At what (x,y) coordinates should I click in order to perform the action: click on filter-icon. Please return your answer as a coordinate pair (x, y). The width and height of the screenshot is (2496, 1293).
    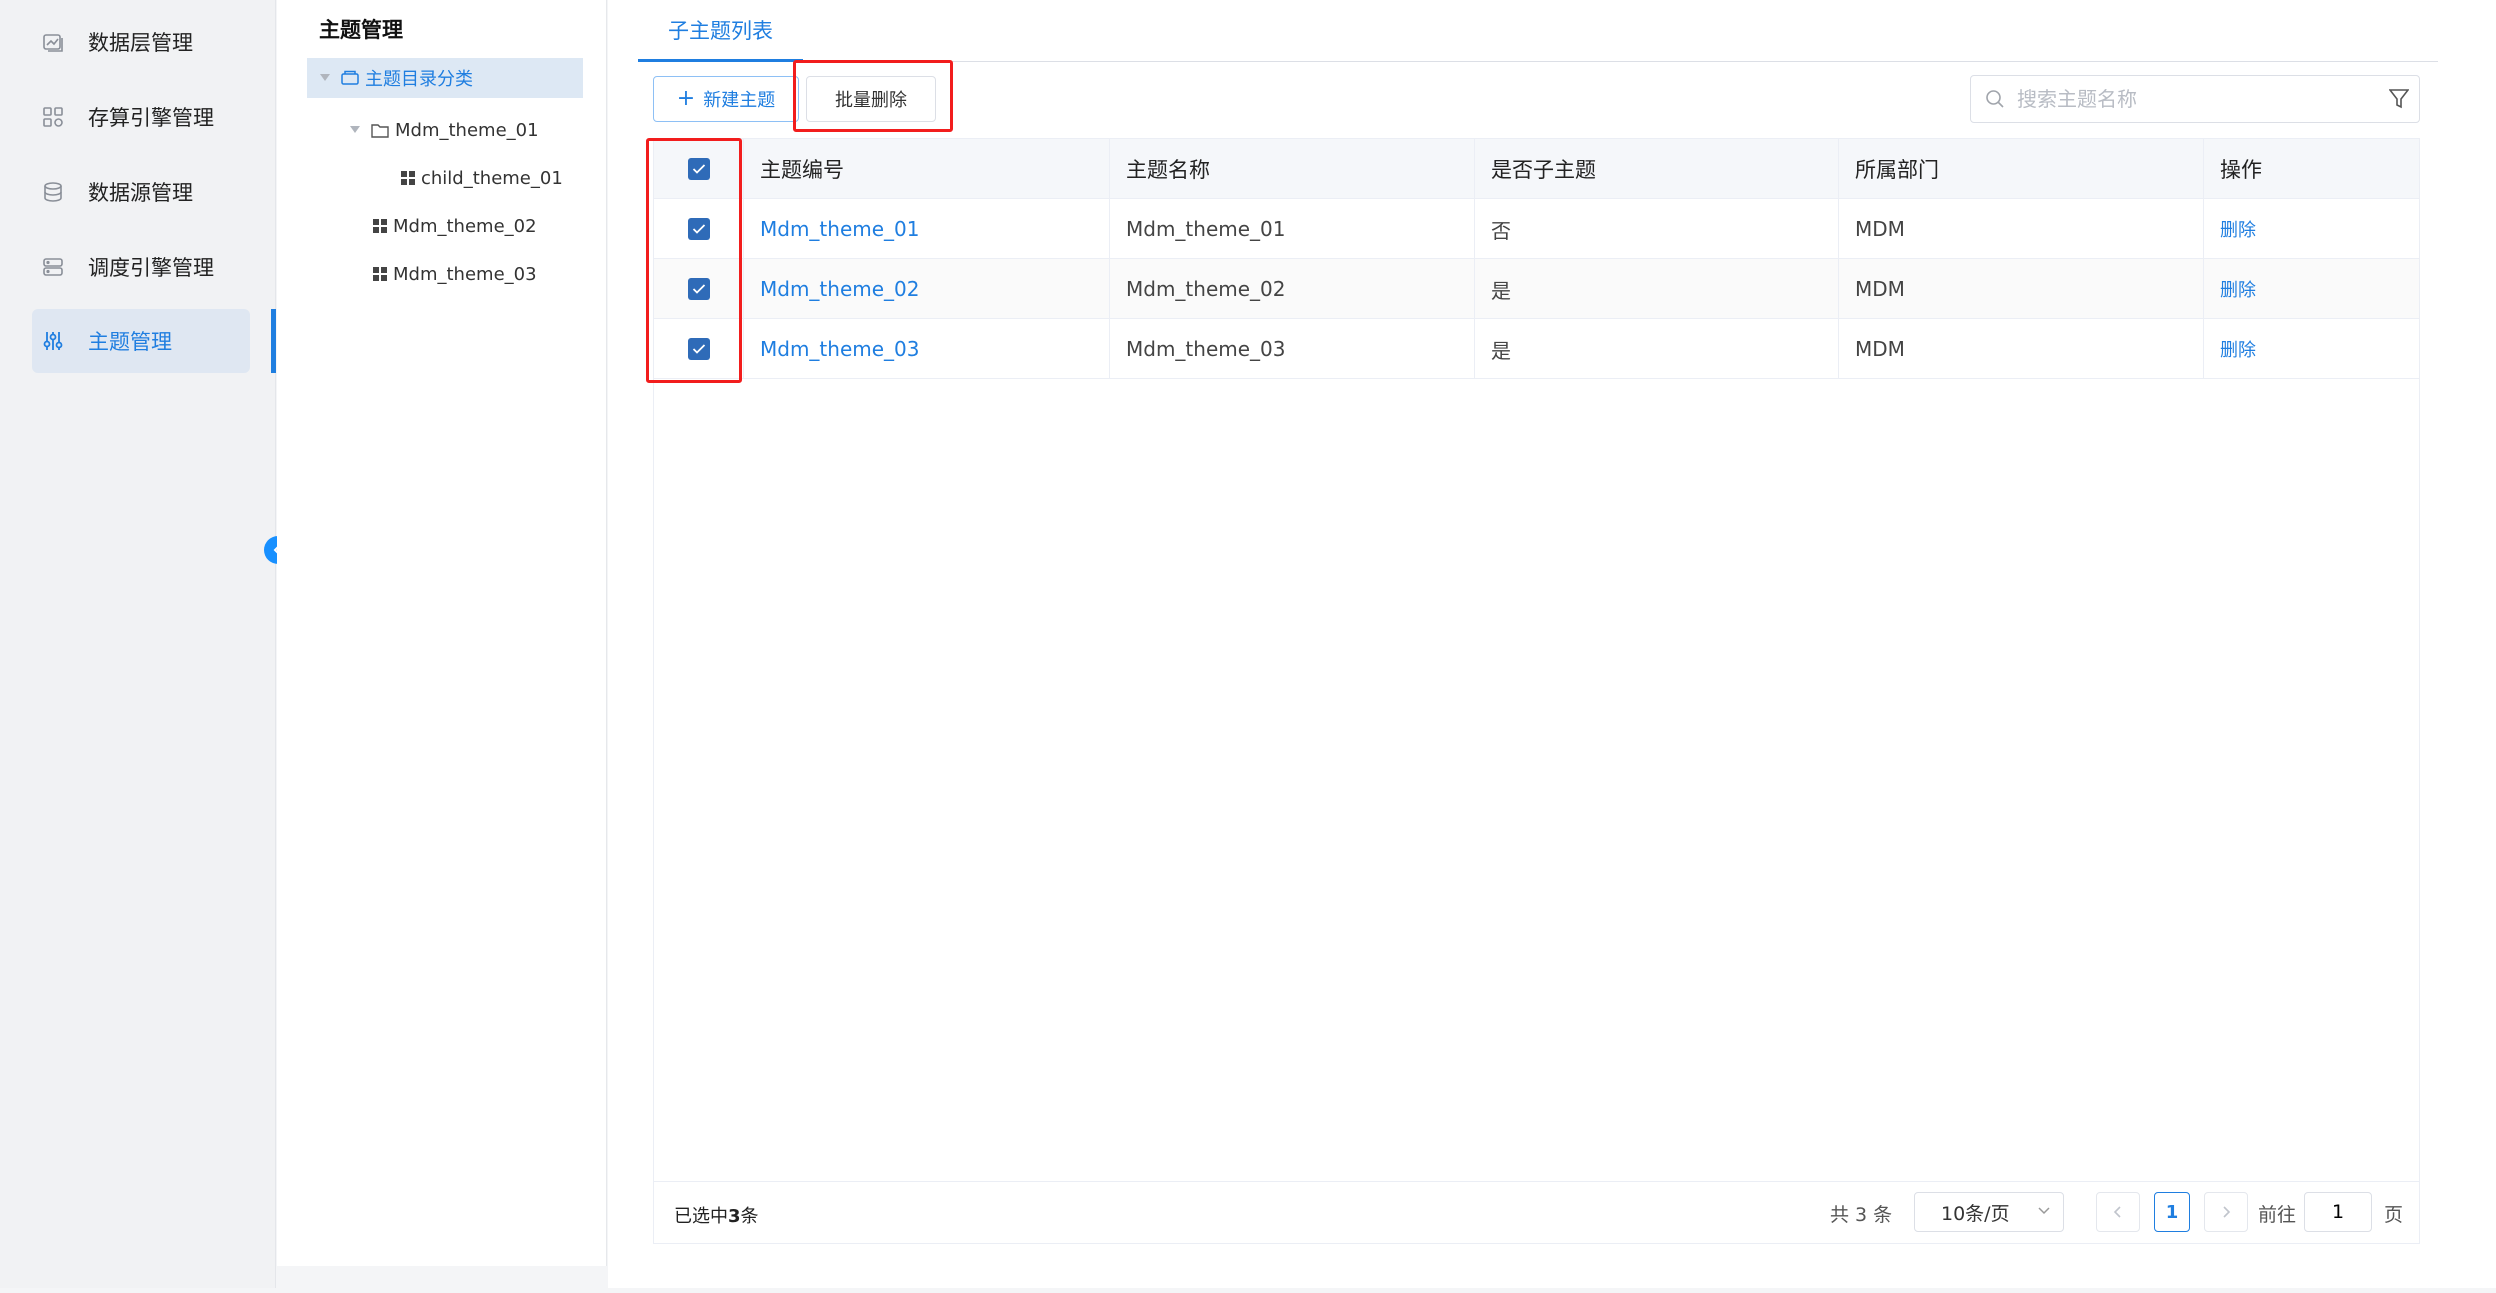
    Looking at the image, I should click on (2399, 99).